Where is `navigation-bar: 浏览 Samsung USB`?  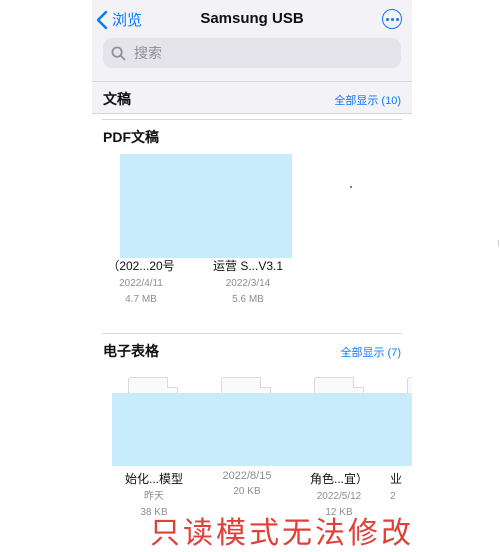
navigation-bar: 浏览 Samsung USB is located at coordinates (252, 20).